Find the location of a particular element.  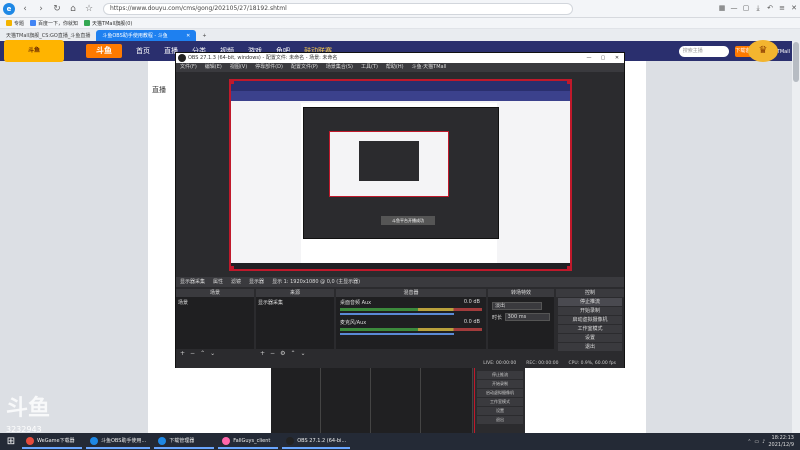

undo-icon: ↶ is located at coordinates (770, 8).